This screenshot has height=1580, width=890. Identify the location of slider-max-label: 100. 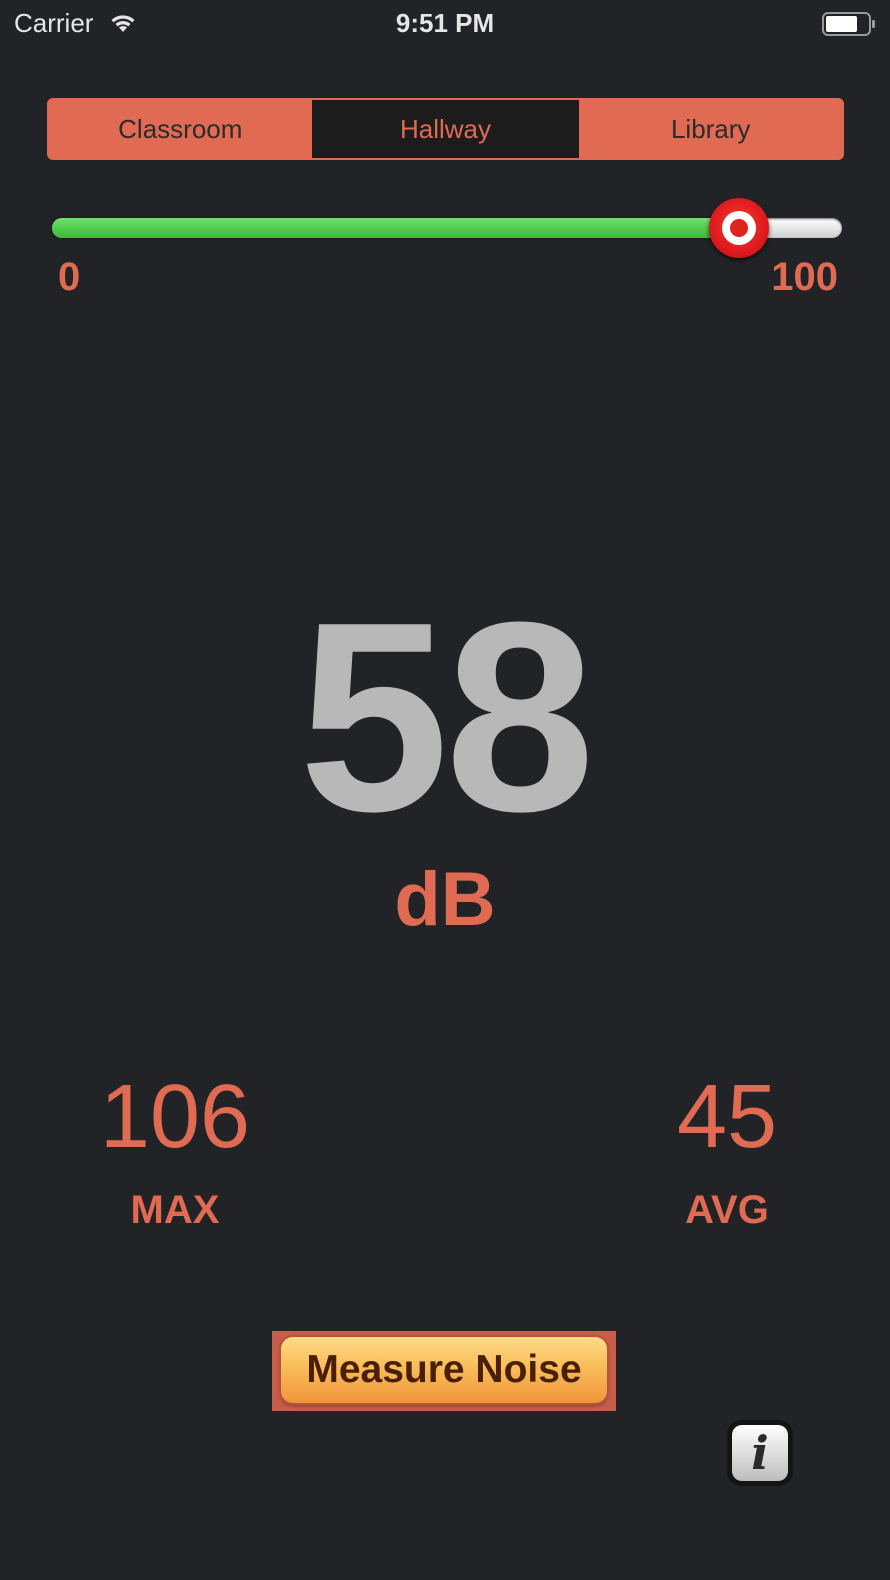
(804, 277).